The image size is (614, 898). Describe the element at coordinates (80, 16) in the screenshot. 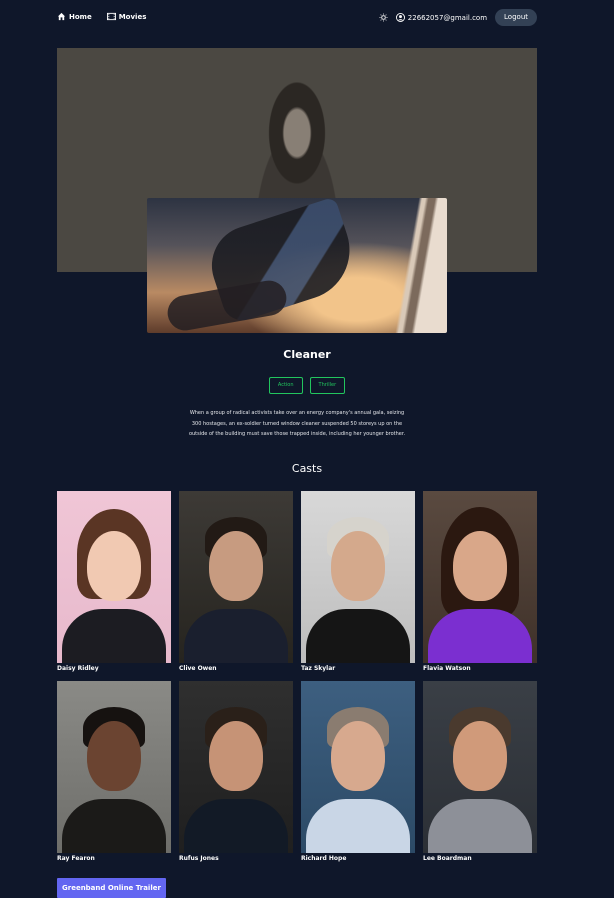

I see `nav-home-label: Home` at that location.